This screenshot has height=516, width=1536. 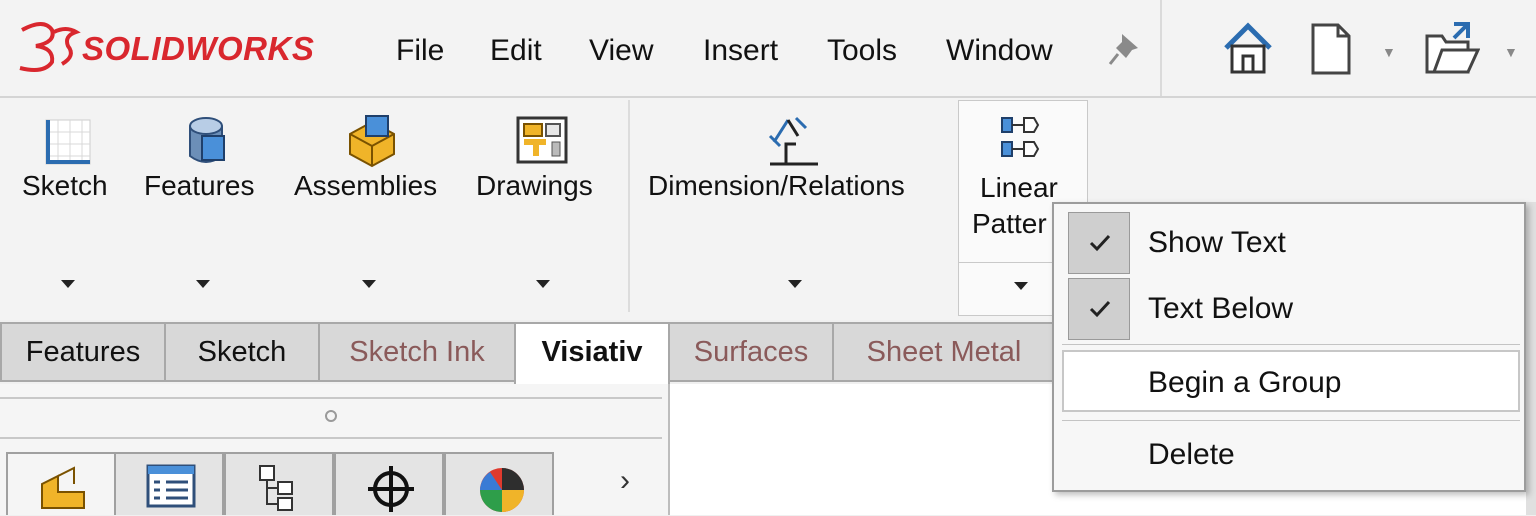 What do you see at coordinates (242, 352) in the screenshot?
I see `tab-sketch: Sketch` at bounding box center [242, 352].